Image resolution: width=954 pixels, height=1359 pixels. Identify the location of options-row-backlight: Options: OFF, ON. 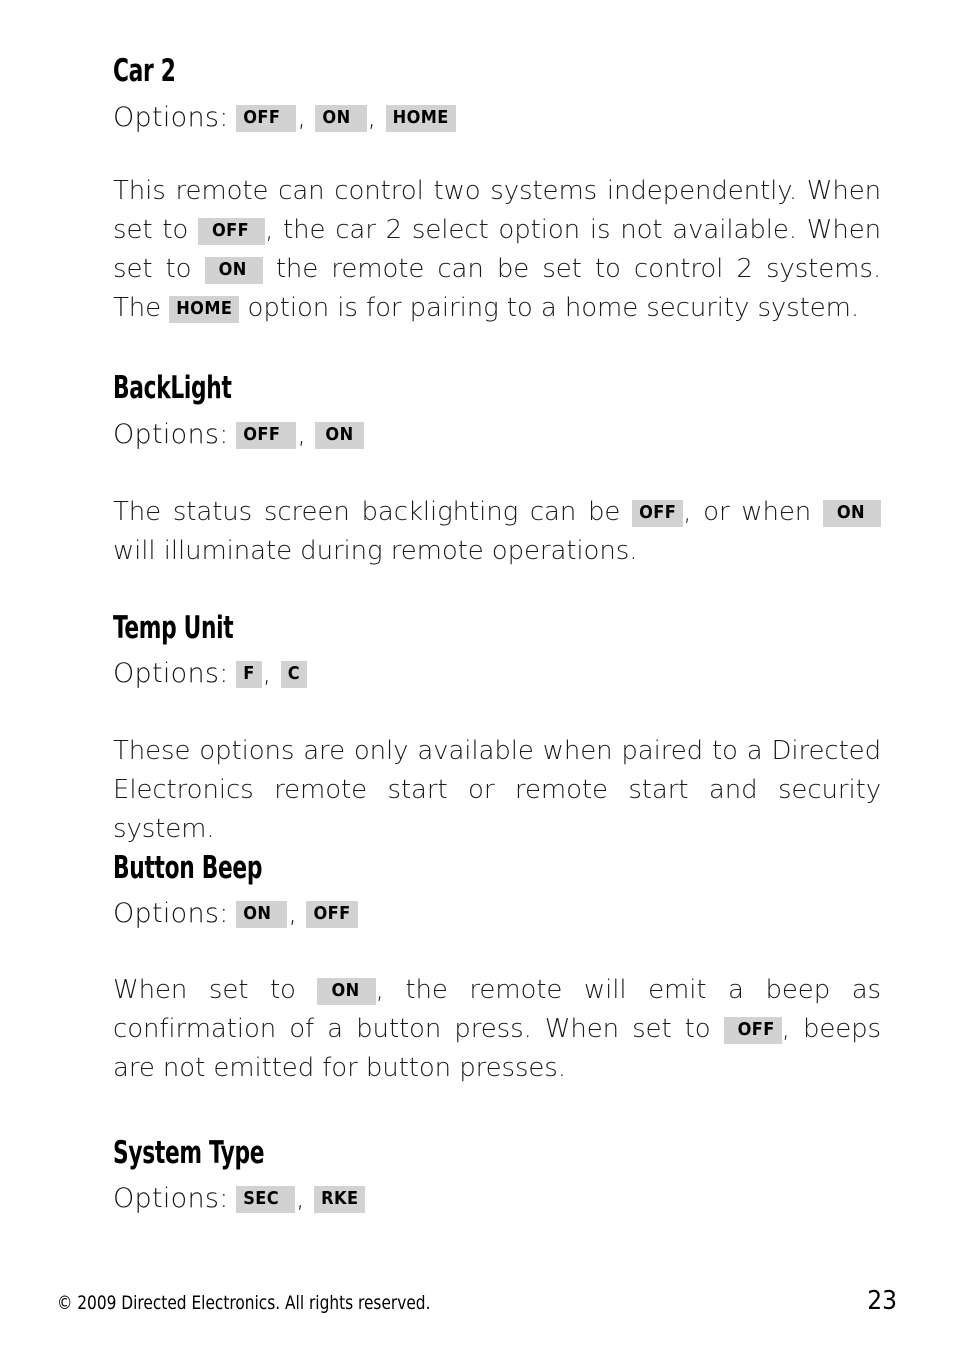
(497, 434).